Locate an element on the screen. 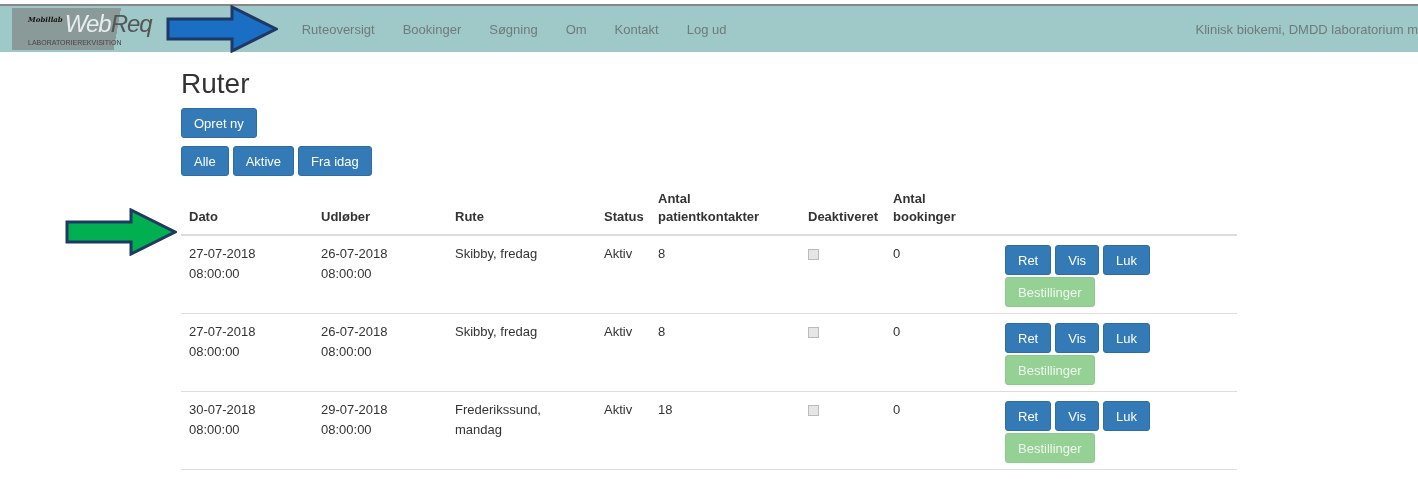 The height and width of the screenshot is (479, 1418). page-title: Ruter is located at coordinates (216, 84).